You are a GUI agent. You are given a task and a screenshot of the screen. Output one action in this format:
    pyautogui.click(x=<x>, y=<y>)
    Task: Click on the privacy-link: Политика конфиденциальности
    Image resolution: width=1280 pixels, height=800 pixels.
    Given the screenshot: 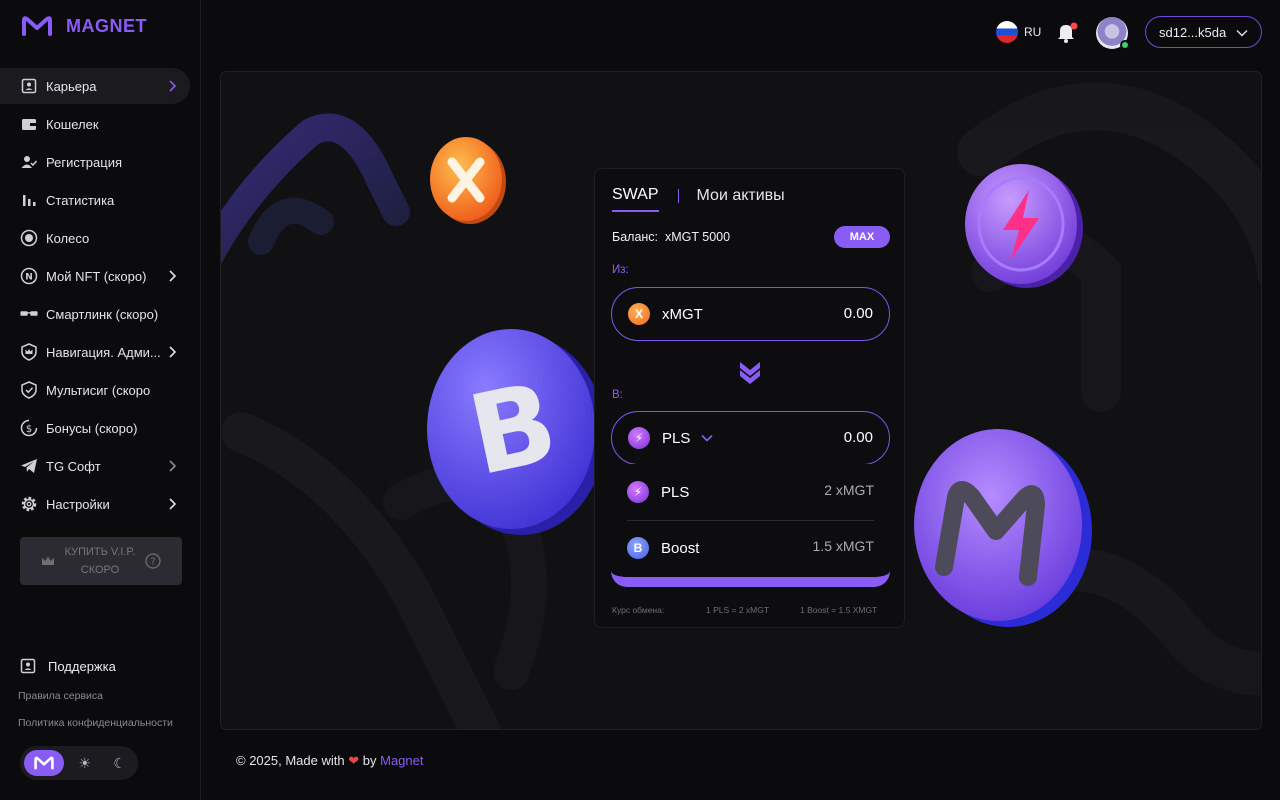 What is the action you would take?
    pyautogui.click(x=95, y=723)
    